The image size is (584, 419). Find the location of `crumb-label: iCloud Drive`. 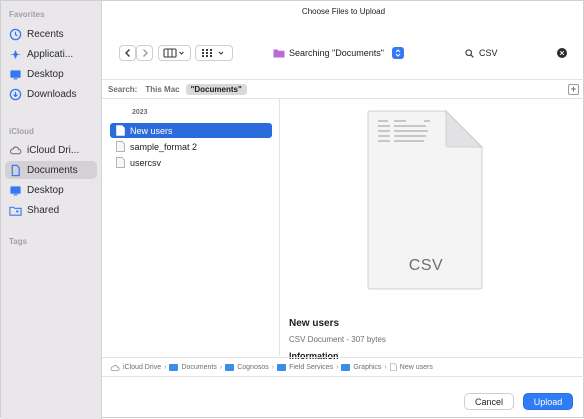

crumb-label: iCloud Drive is located at coordinates (142, 367).